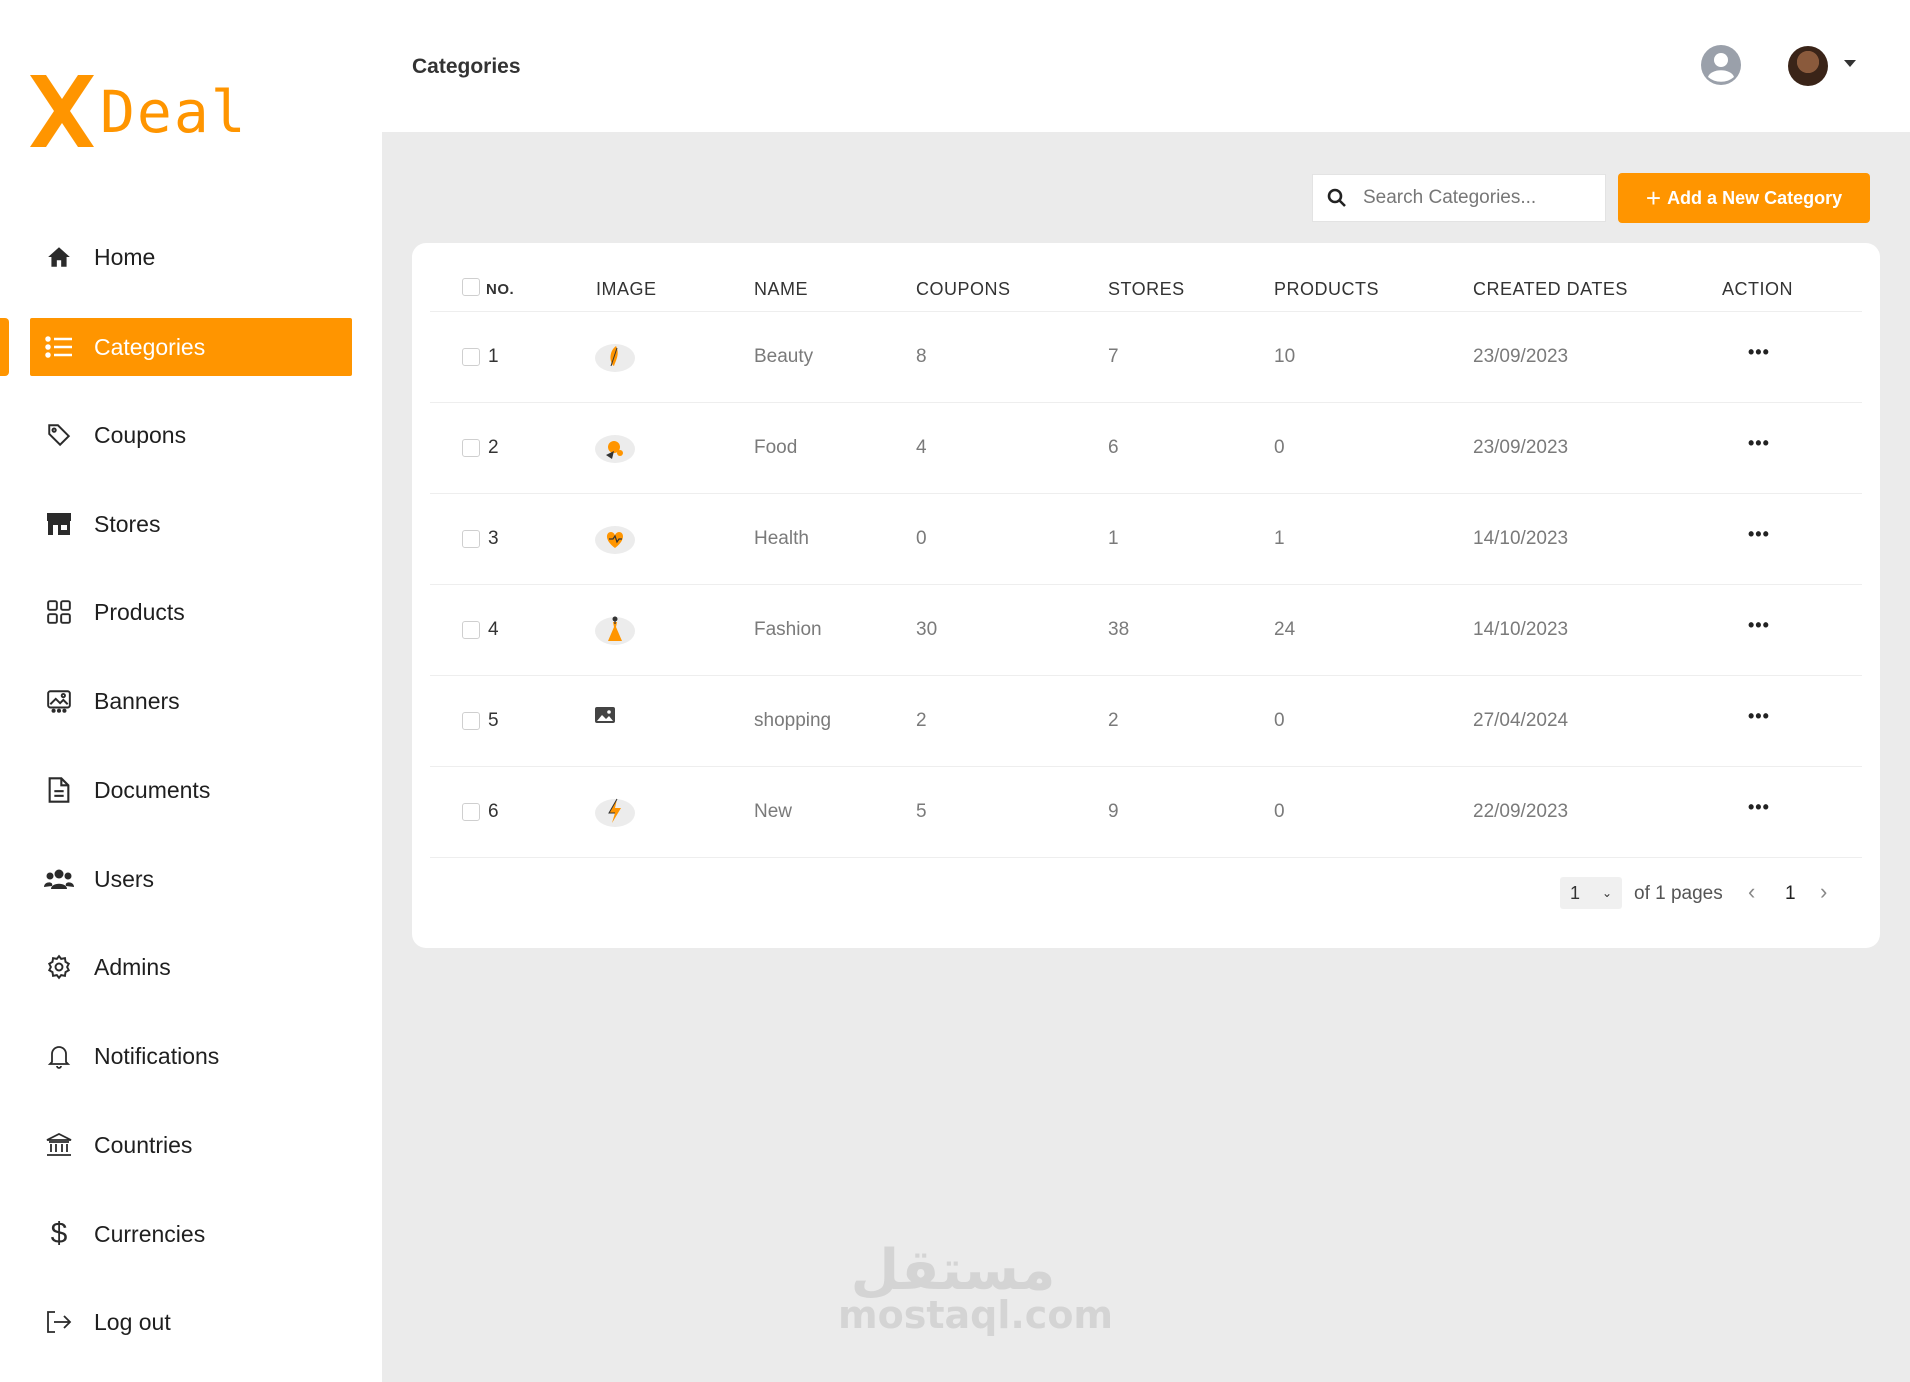  Describe the element at coordinates (1808, 66) in the screenshot. I see `avatar` at that location.